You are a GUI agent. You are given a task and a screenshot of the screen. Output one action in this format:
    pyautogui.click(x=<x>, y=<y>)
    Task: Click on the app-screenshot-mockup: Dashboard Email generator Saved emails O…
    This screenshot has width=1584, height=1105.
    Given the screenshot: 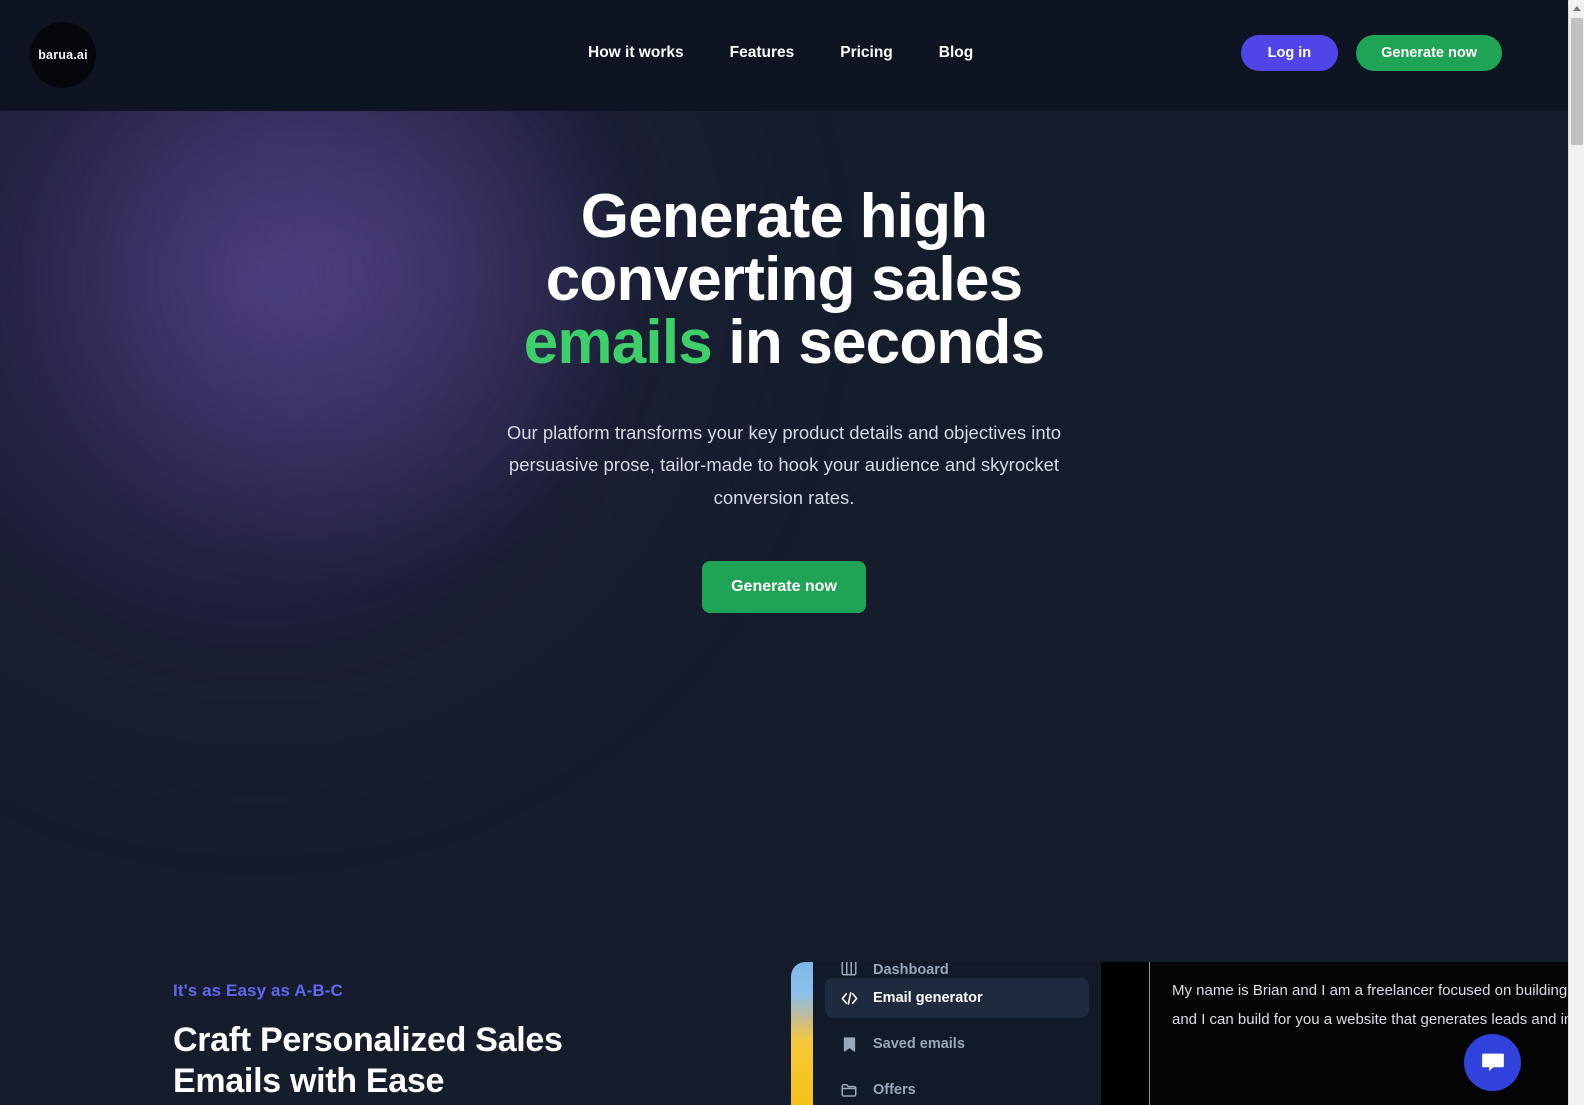 What is the action you would take?
    pyautogui.click(x=1179, y=1033)
    